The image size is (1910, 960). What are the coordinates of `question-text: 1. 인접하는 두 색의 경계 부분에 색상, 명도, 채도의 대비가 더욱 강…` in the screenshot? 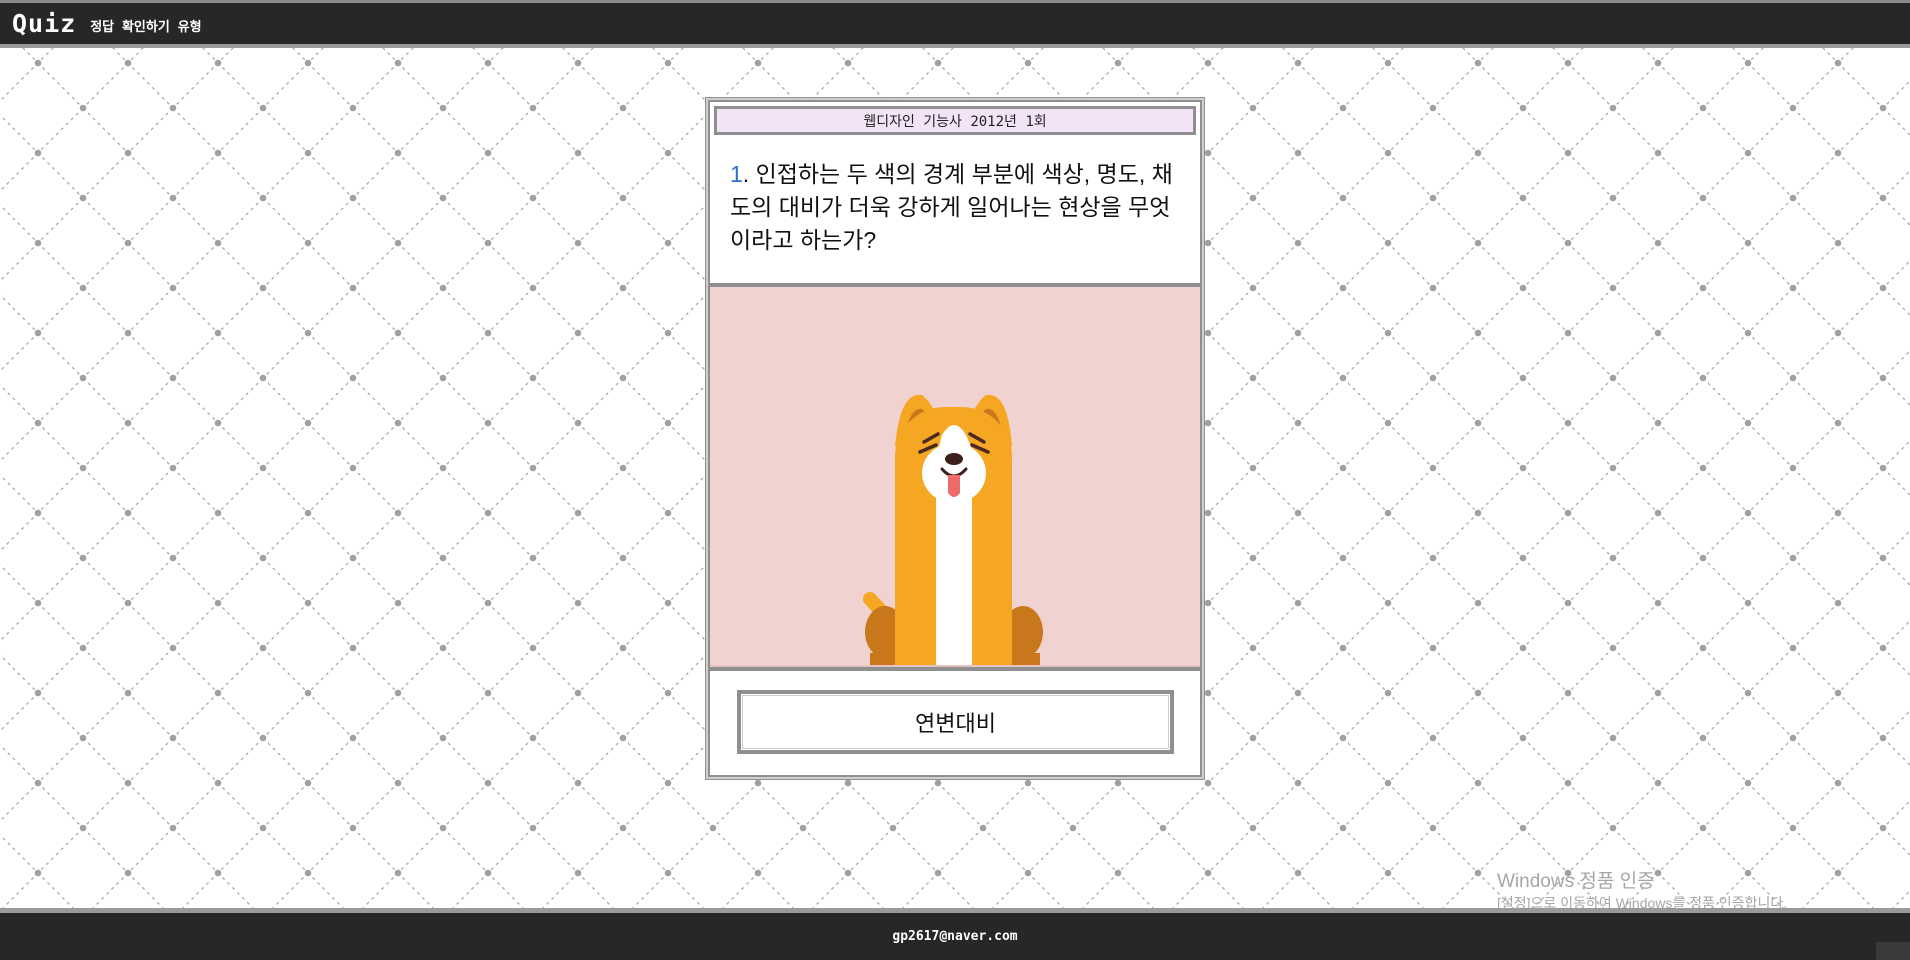 It's located at (955, 207).